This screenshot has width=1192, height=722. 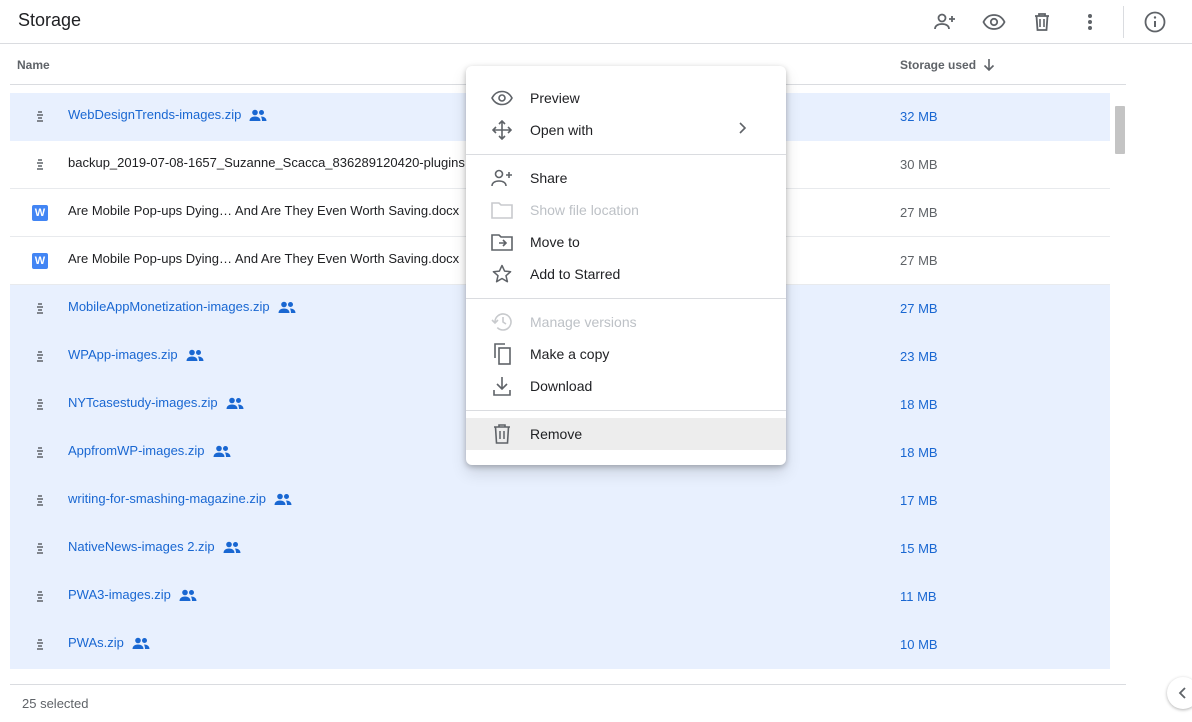 I want to click on menu-item-share: Share, so click(x=626, y=178).